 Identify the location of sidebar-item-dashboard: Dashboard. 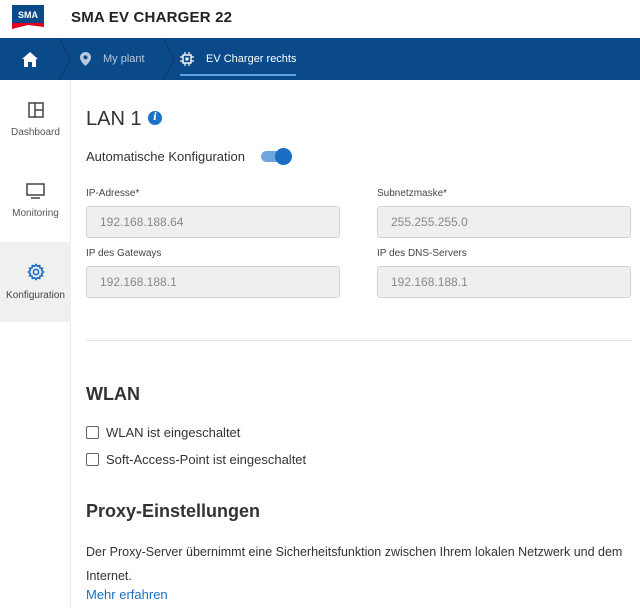
(35, 120).